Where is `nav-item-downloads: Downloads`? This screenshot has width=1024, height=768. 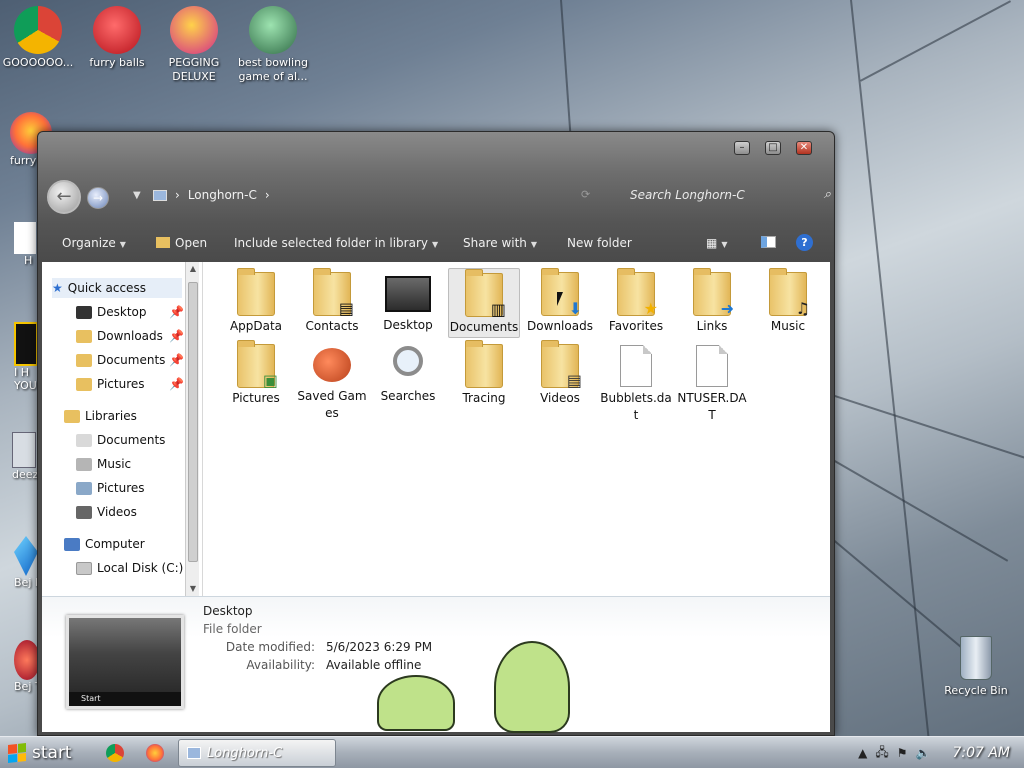 nav-item-downloads: Downloads is located at coordinates (119, 336).